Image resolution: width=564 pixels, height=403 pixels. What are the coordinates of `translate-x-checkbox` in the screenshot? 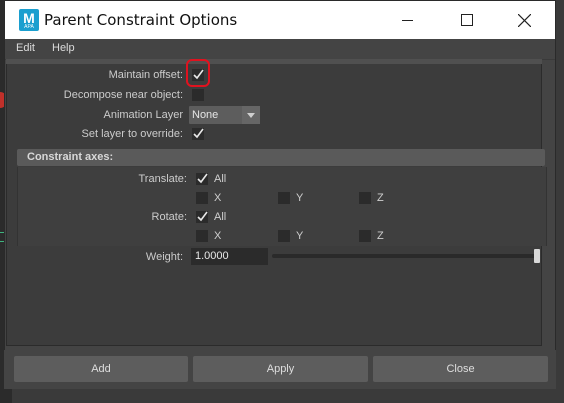 It's located at (202, 198).